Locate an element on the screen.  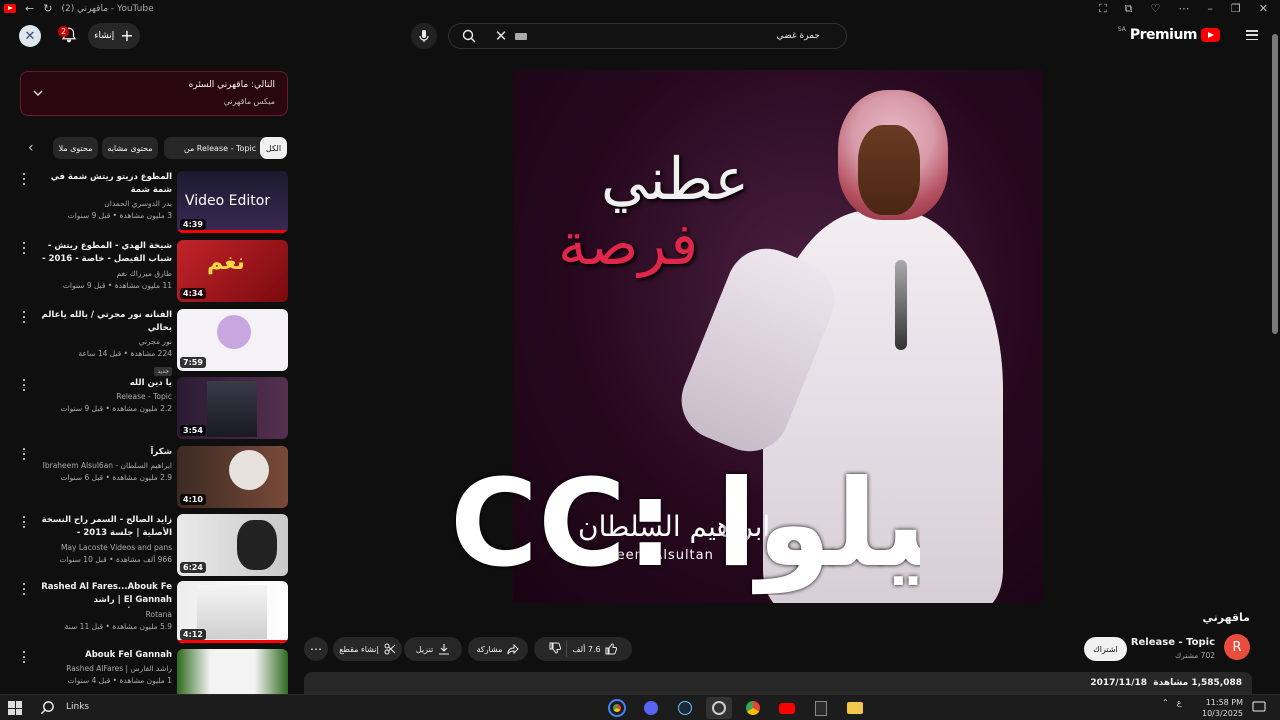
rec-title: الفنانه نور مجرتي / يالله ياعالم بحالي is located at coordinates (102, 322).